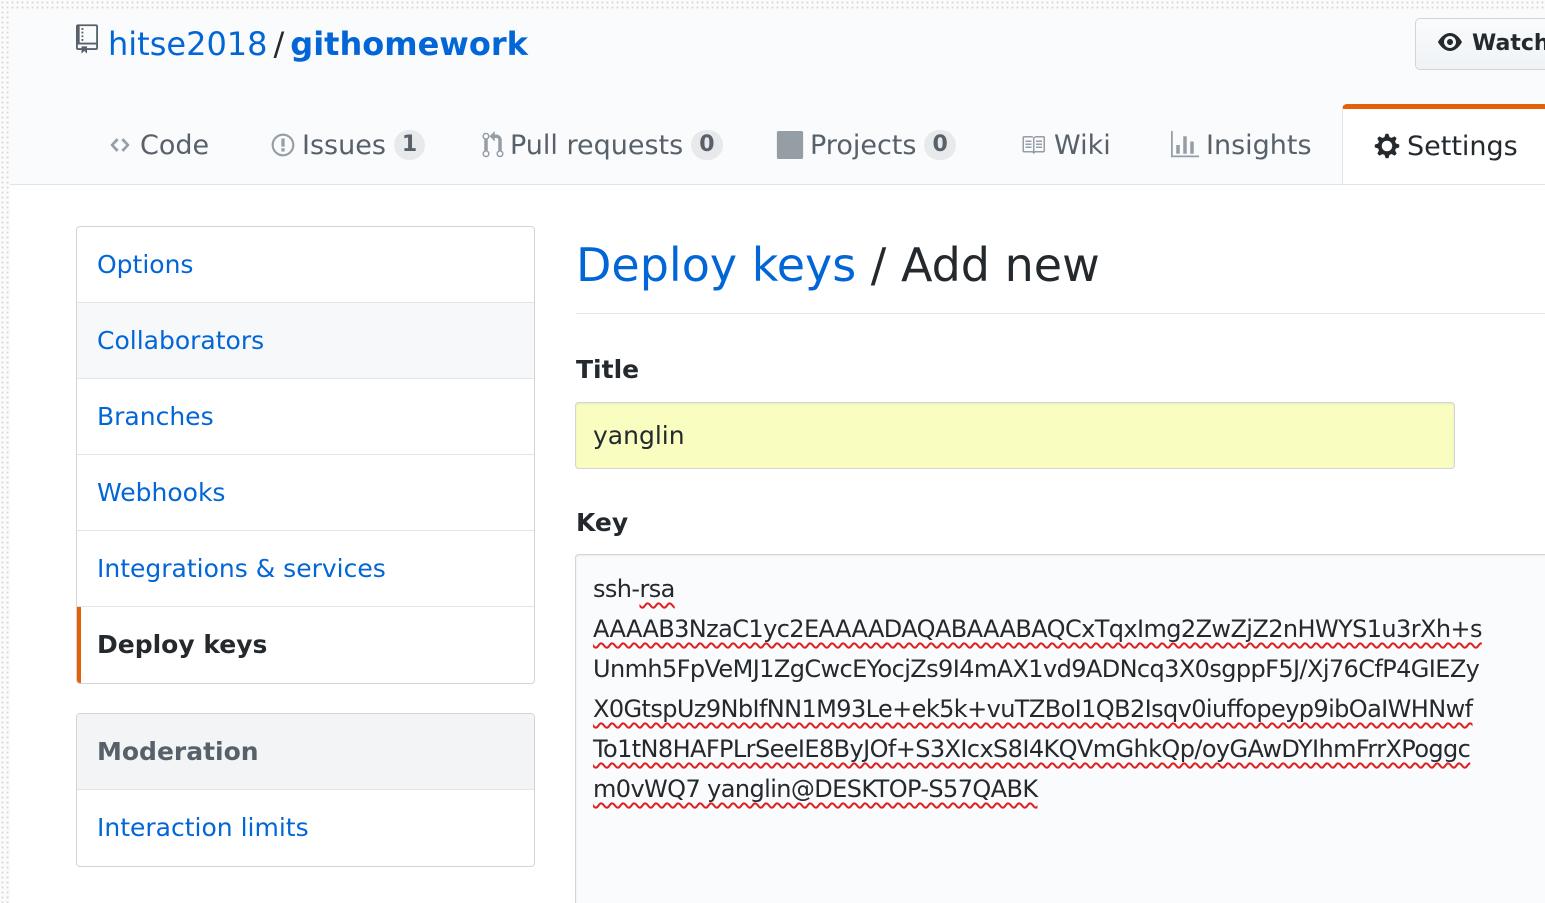  What do you see at coordinates (790, 144) in the screenshot?
I see `project-icon` at bounding box center [790, 144].